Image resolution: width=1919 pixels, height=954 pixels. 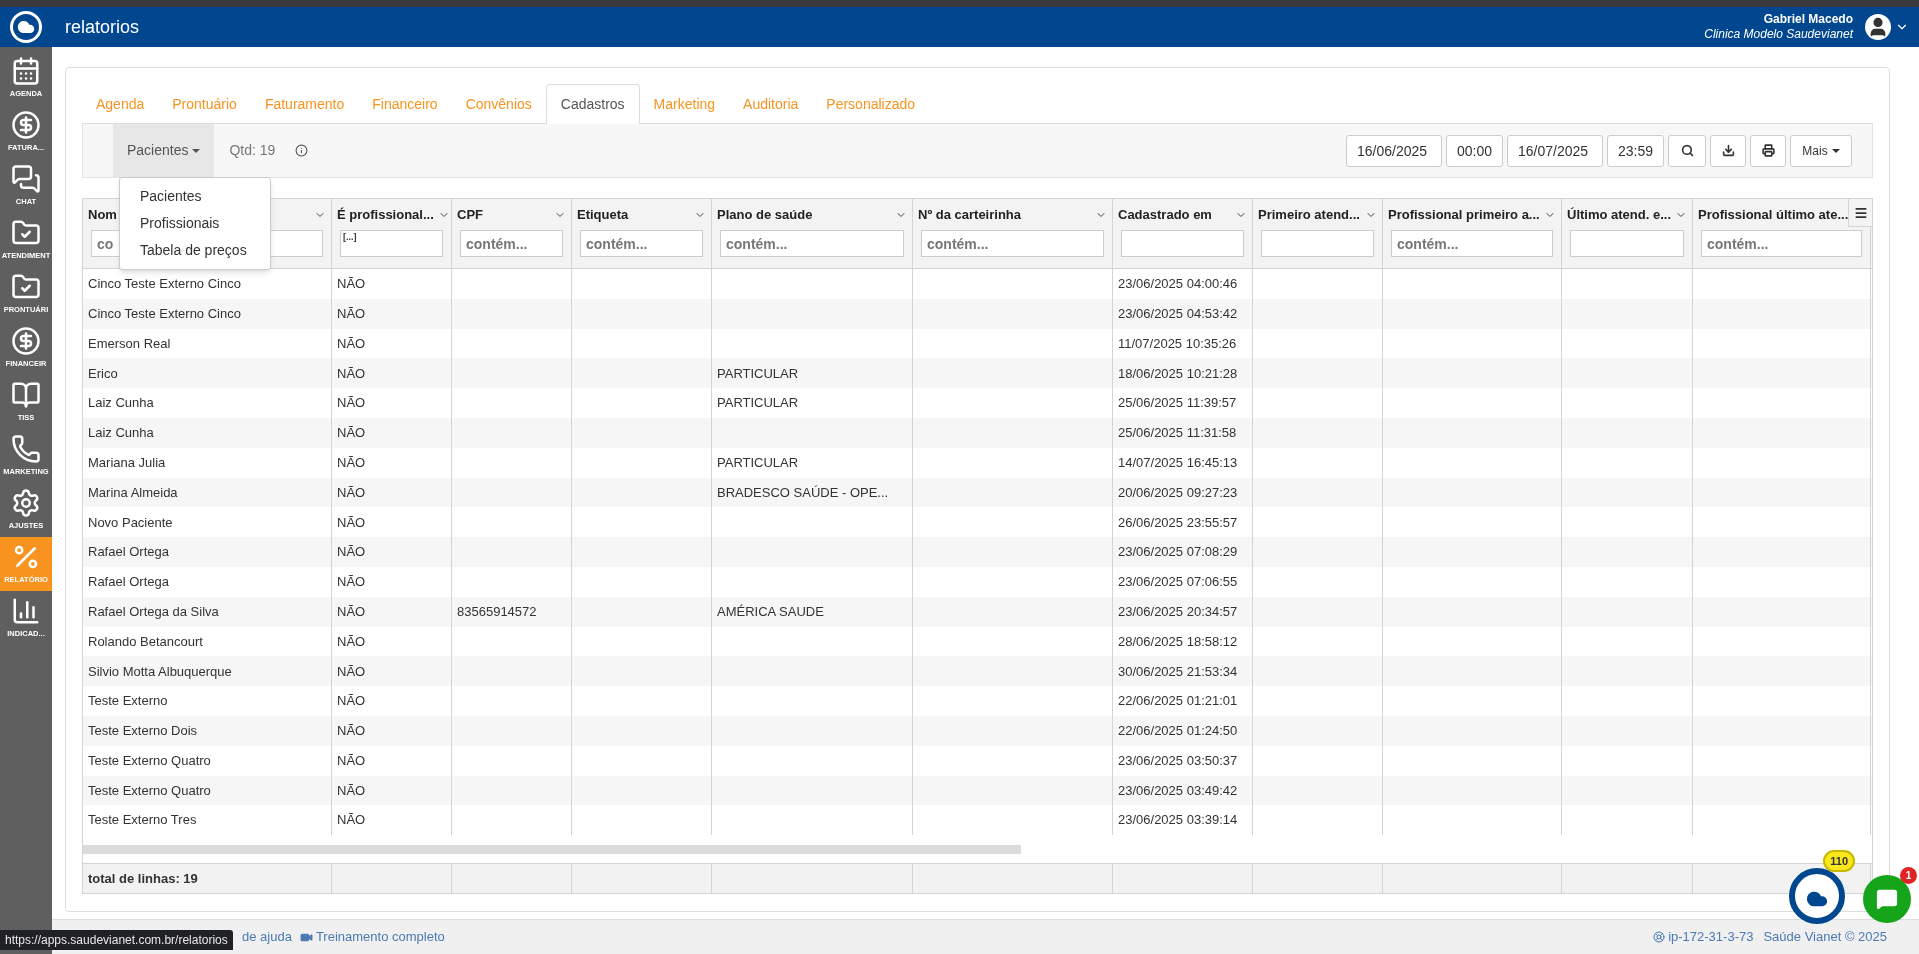 I want to click on table-cell-text: 26/06/2025 23:55:57, so click(x=1178, y=522).